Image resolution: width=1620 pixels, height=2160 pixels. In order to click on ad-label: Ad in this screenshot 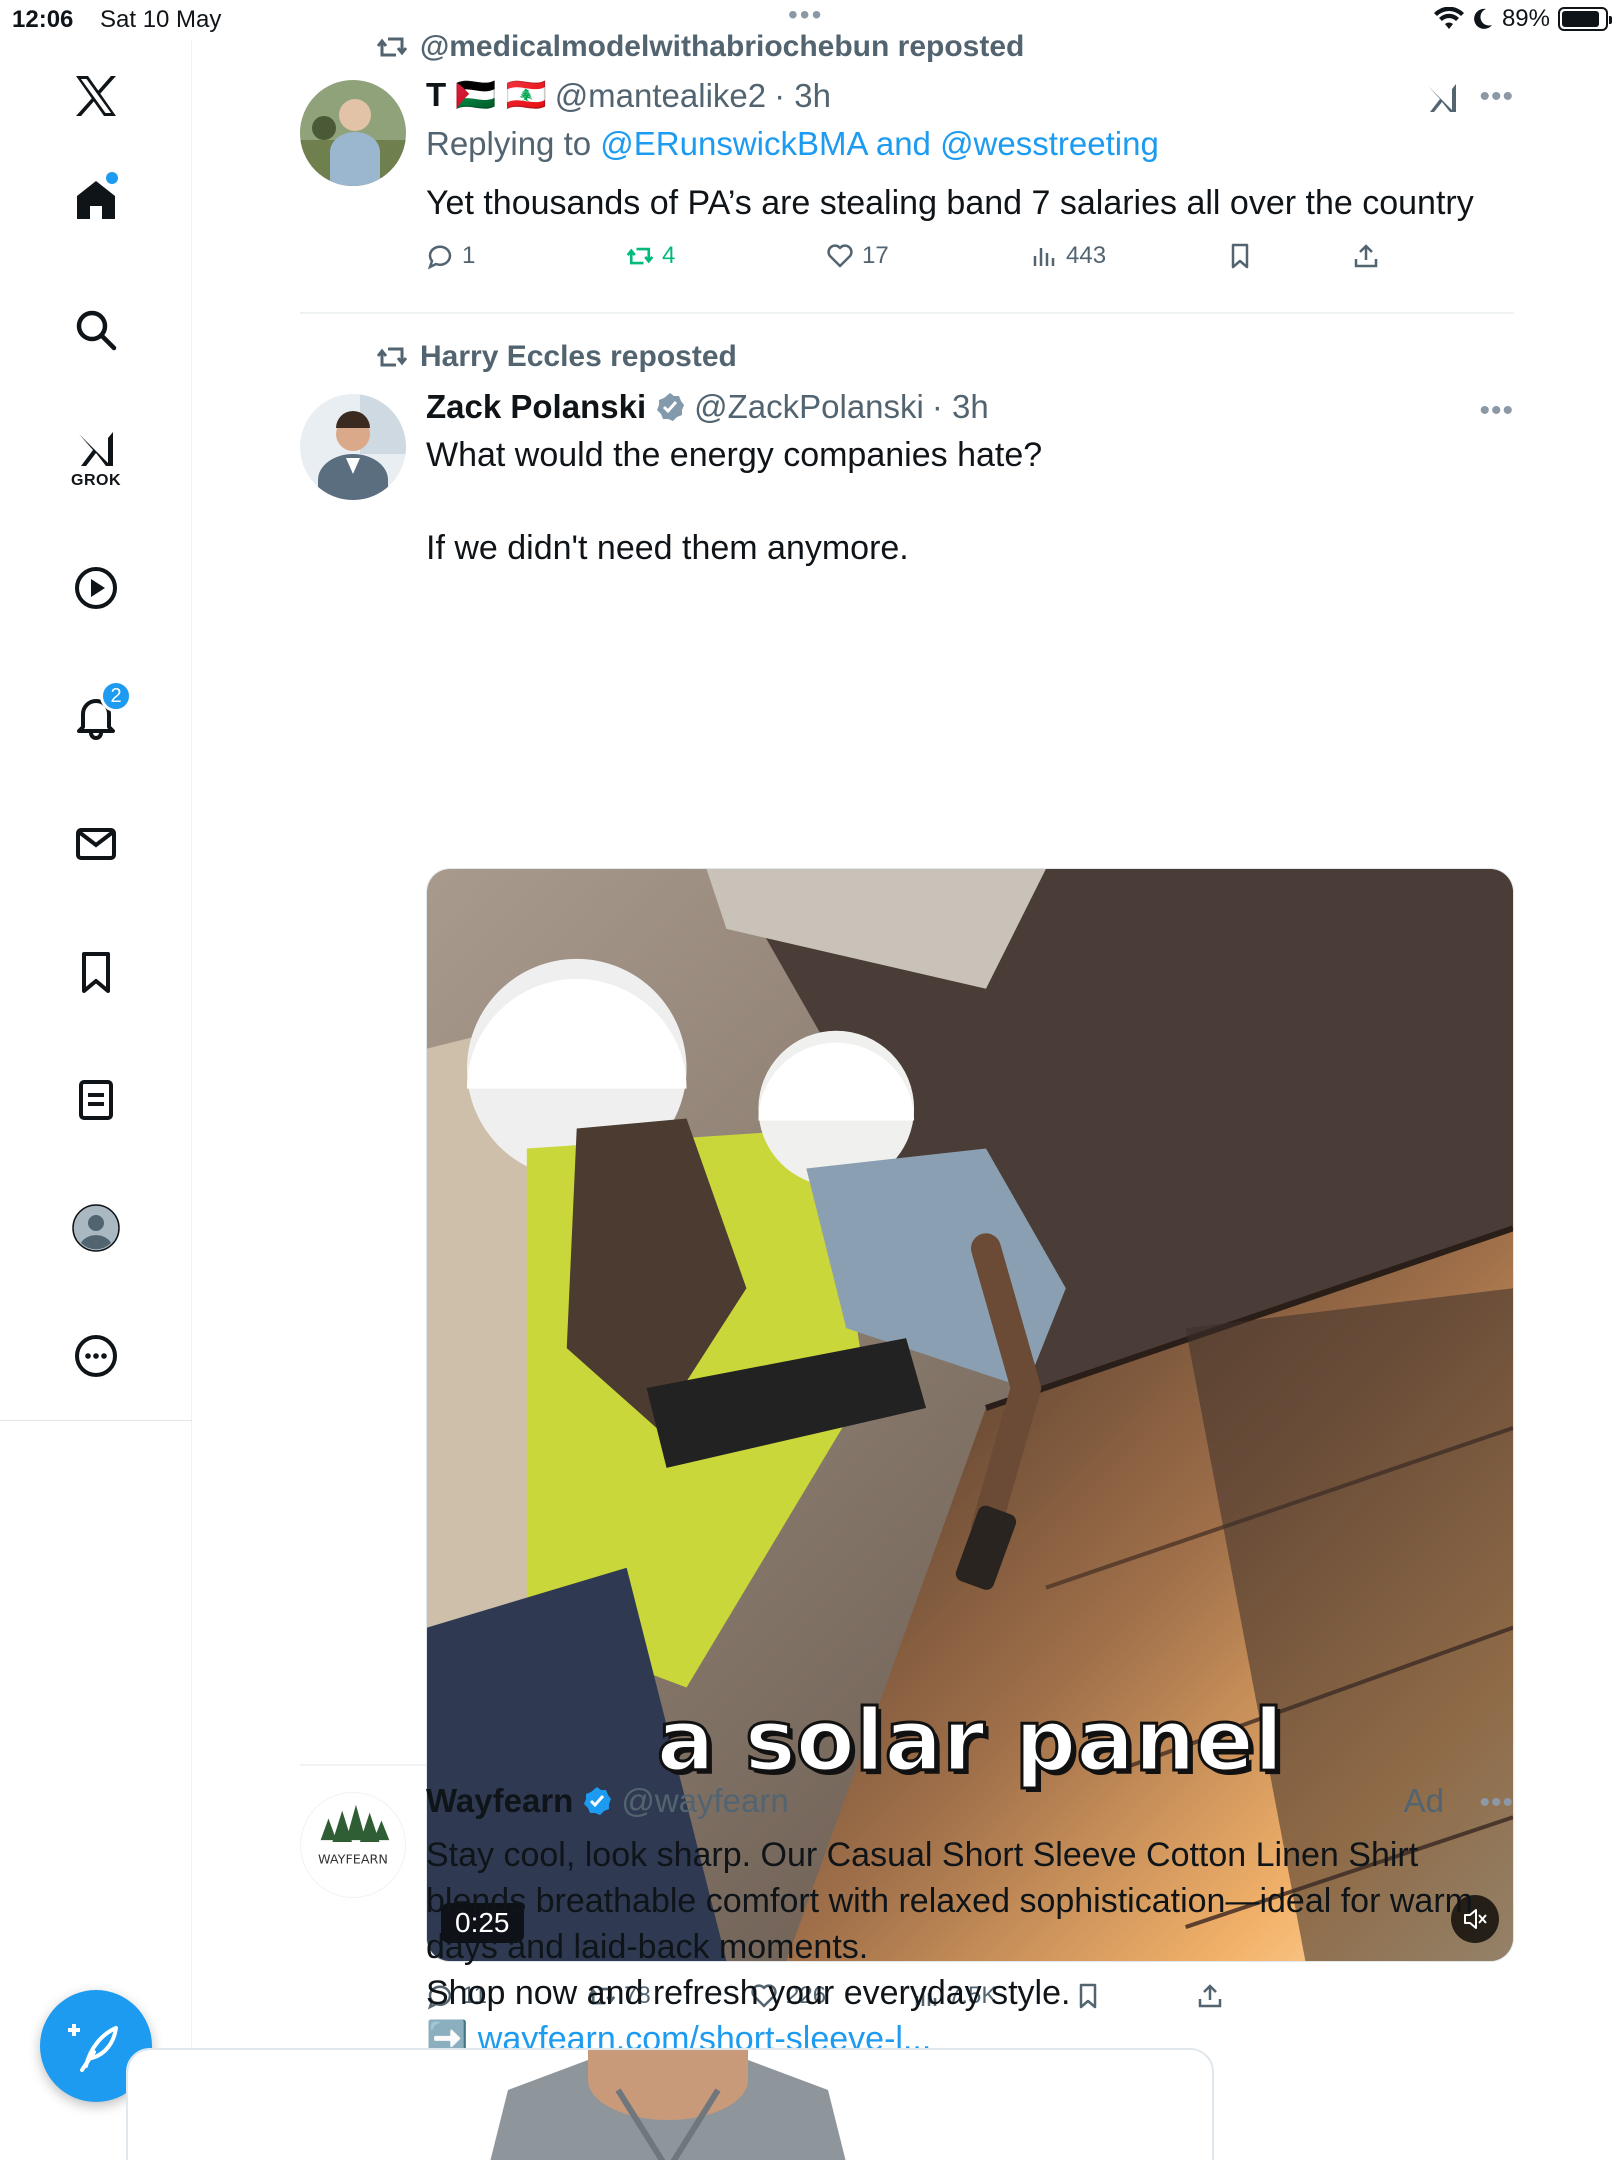, I will do `click(1423, 1800)`.